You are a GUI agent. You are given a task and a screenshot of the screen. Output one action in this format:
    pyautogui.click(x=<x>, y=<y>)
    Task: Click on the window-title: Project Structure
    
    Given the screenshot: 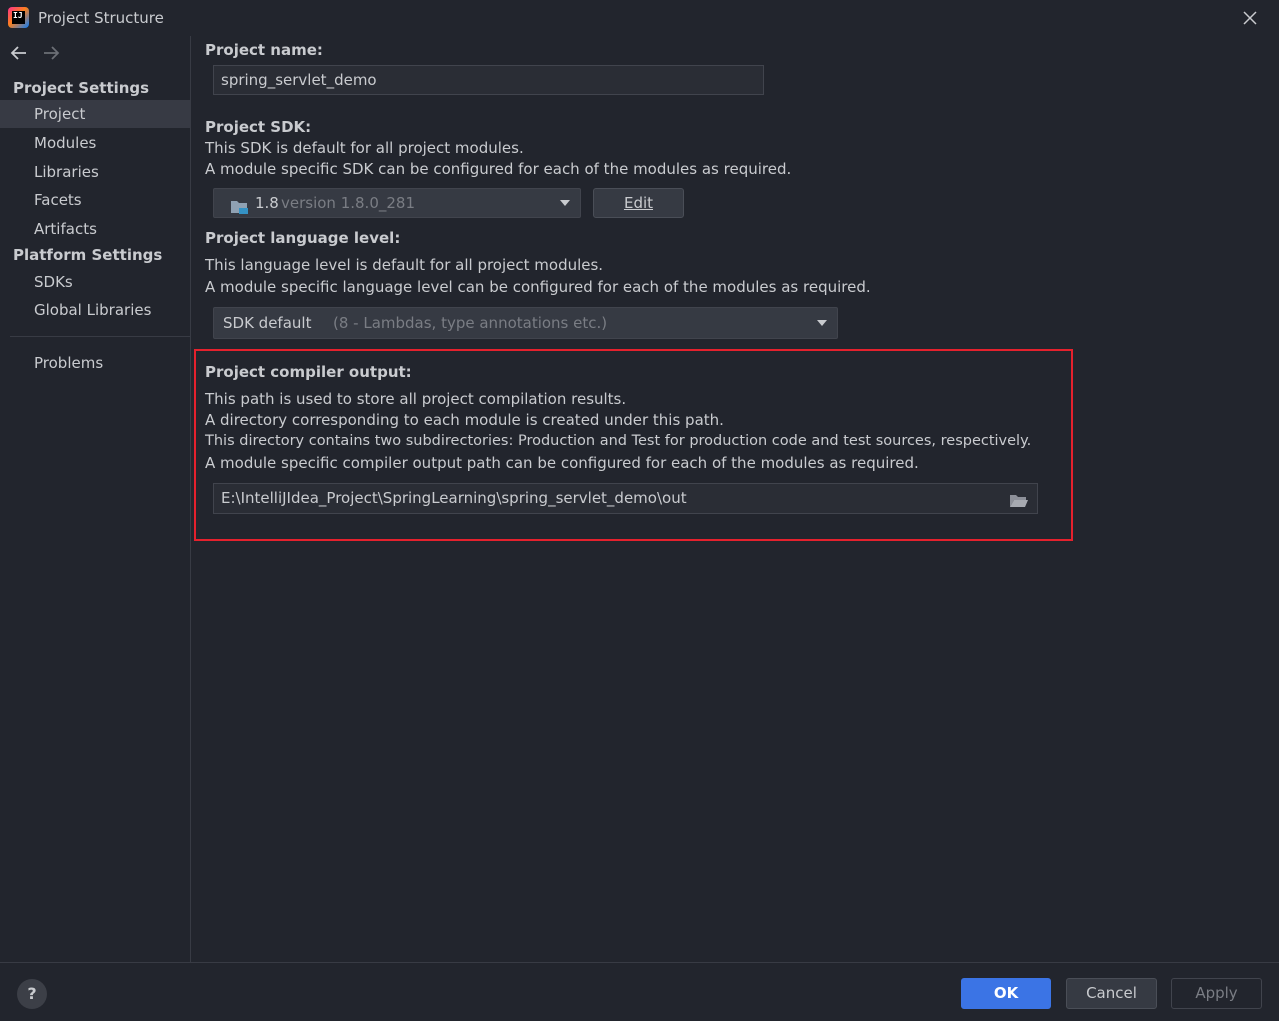 What is the action you would take?
    pyautogui.click(x=101, y=18)
    